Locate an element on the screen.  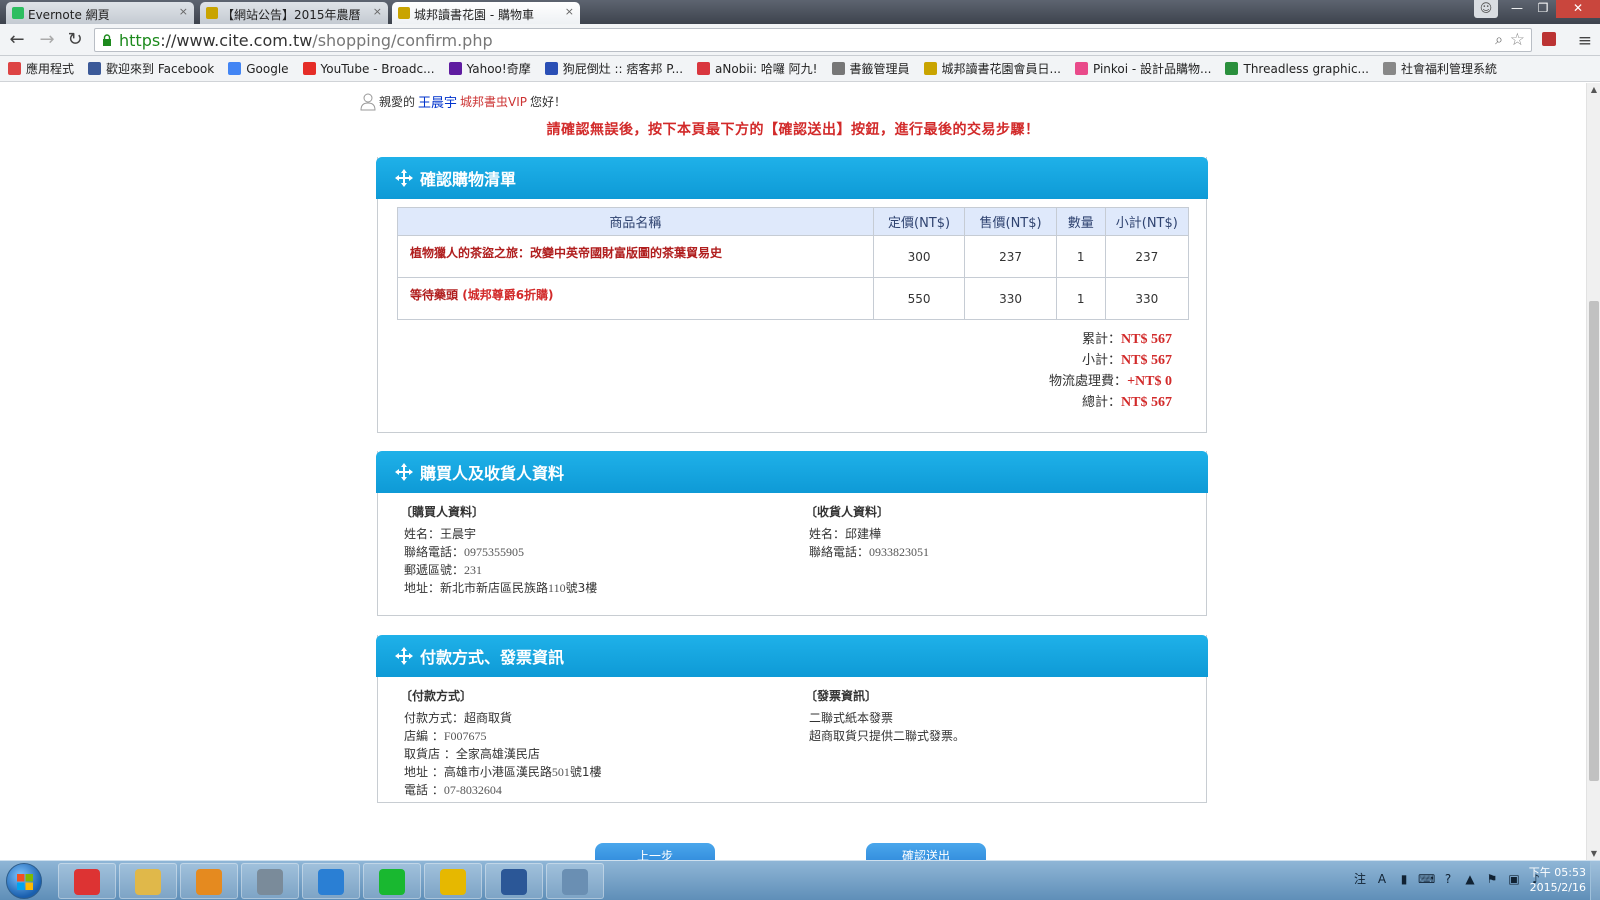
network-icon: ▣ is located at coordinates (1514, 879).